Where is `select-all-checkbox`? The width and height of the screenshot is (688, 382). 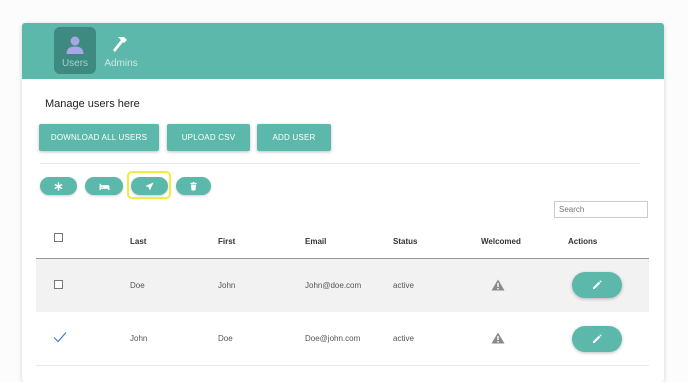 select-all-checkbox is located at coordinates (58, 237).